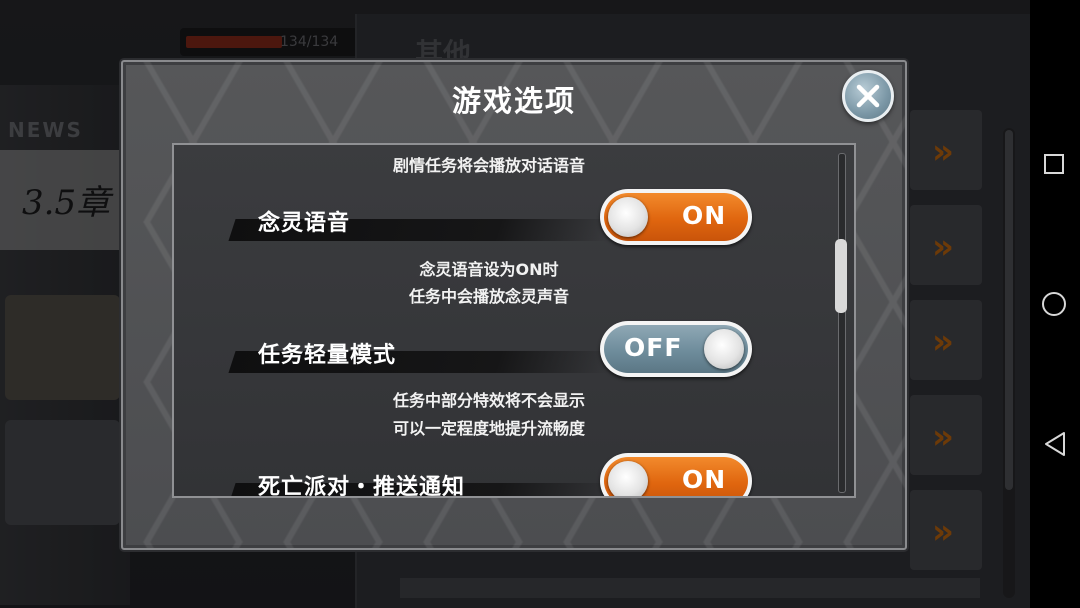 This screenshot has height=608, width=1080. What do you see at coordinates (488, 428) in the screenshot?
I see `option-description: 可以一定程度地提升流畅度` at bounding box center [488, 428].